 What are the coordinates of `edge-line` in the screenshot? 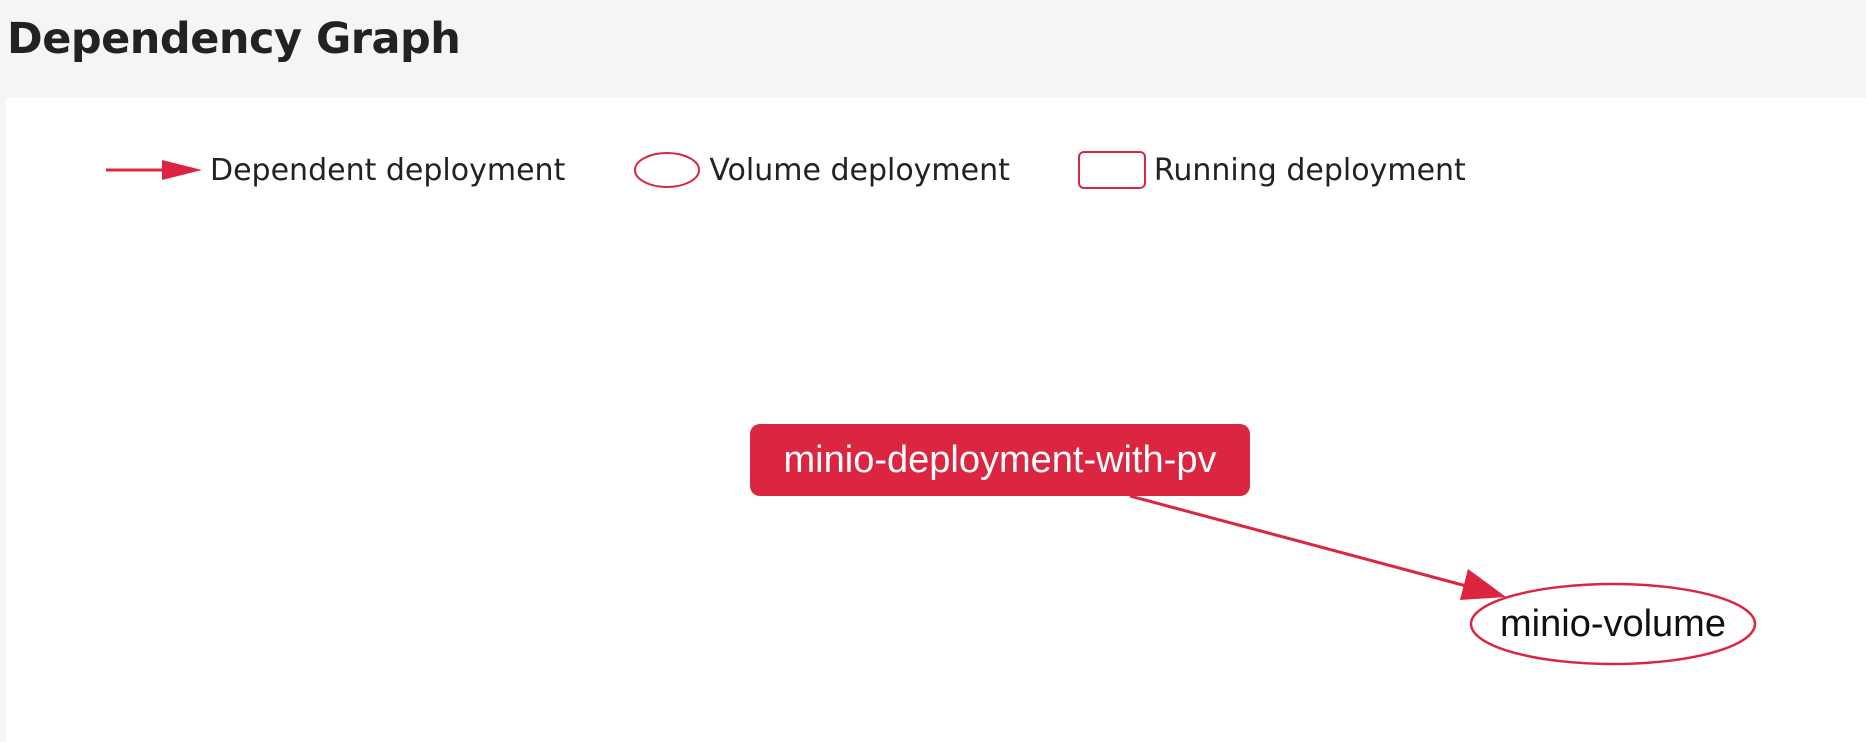 It's located at (1300, 541).